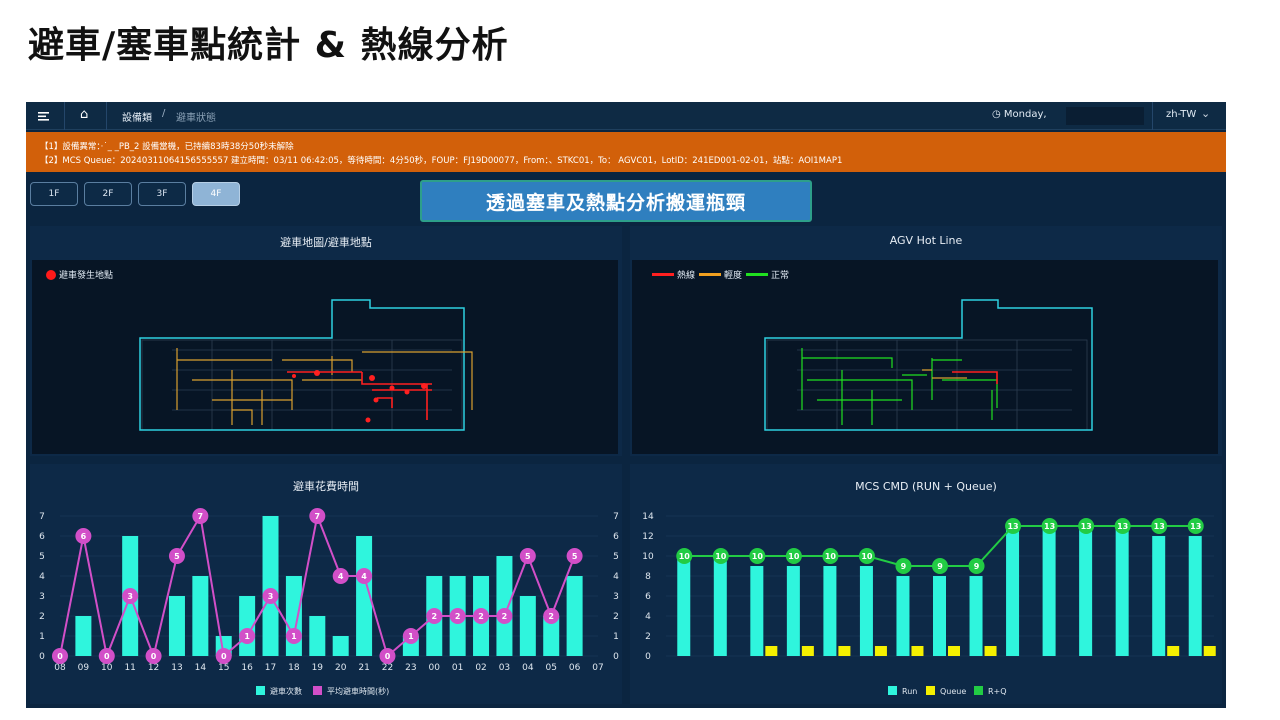 Image resolution: width=1280 pixels, height=720 pixels. Describe the element at coordinates (268, 45) in the screenshot. I see `slide-title: 避車/塞車點統計 & 熱線分析` at that location.